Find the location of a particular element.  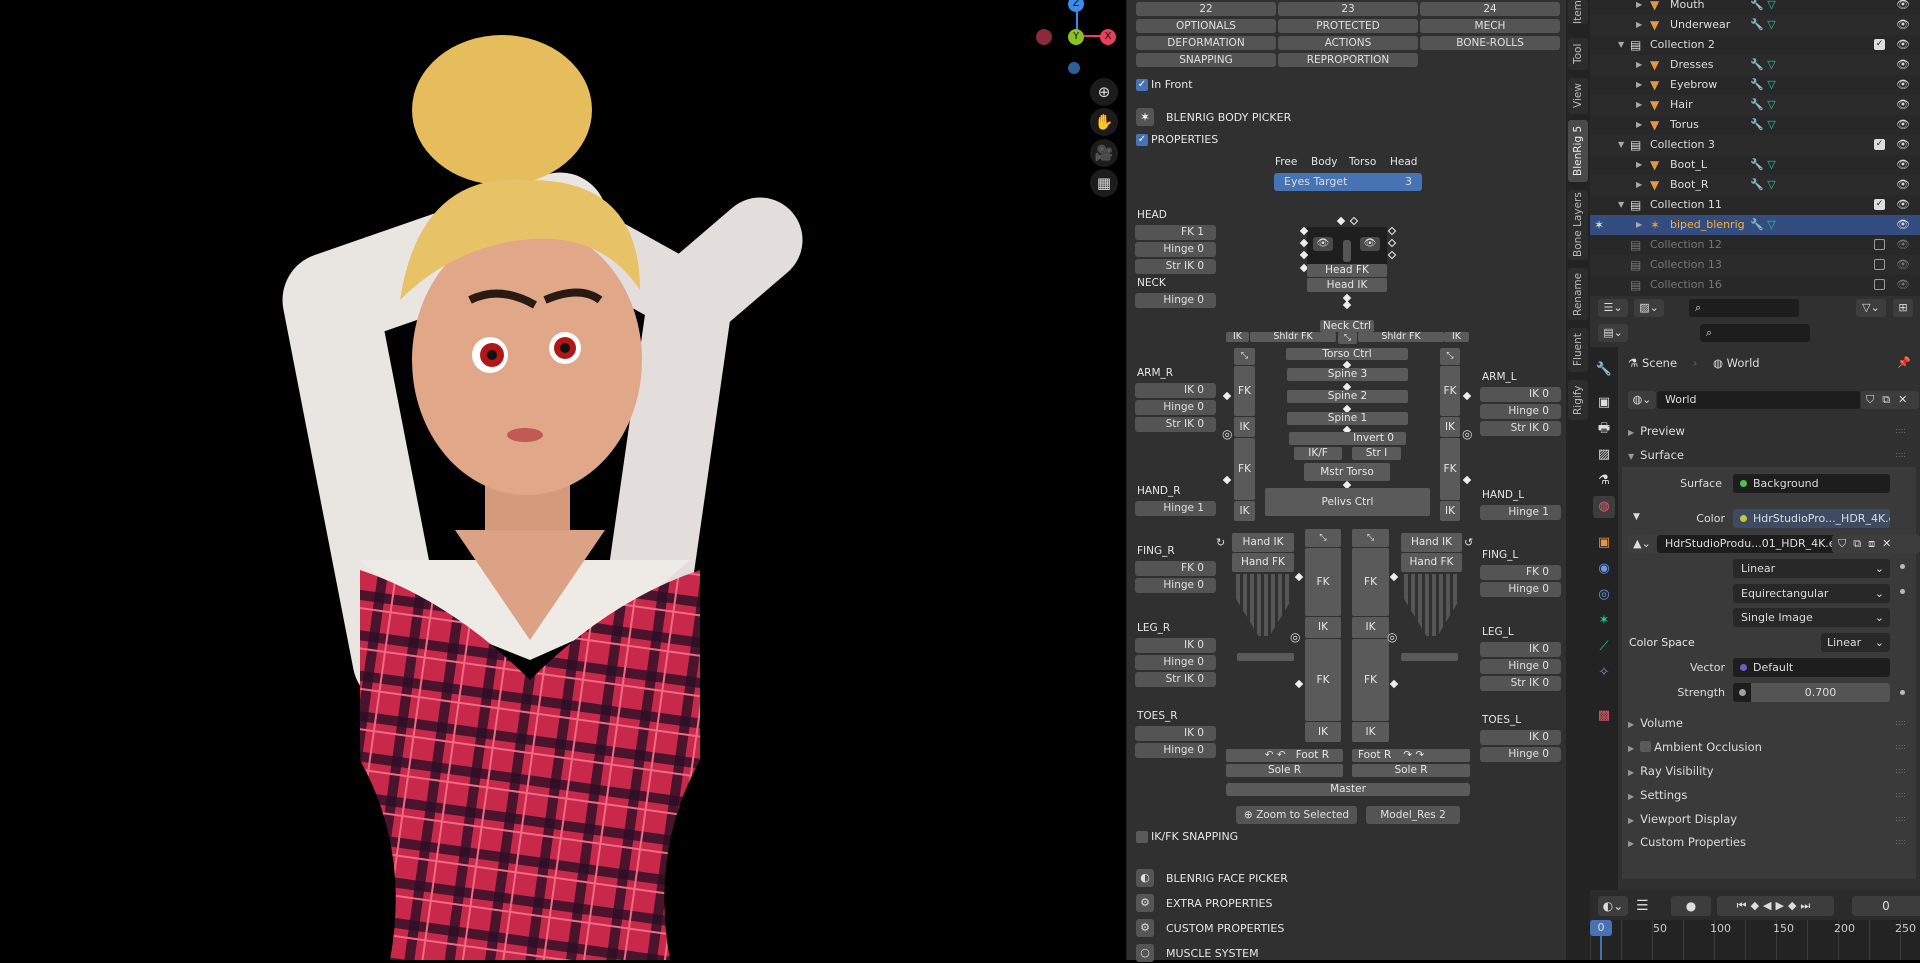

properties-search-input: ⌕ is located at coordinates (1755, 333).